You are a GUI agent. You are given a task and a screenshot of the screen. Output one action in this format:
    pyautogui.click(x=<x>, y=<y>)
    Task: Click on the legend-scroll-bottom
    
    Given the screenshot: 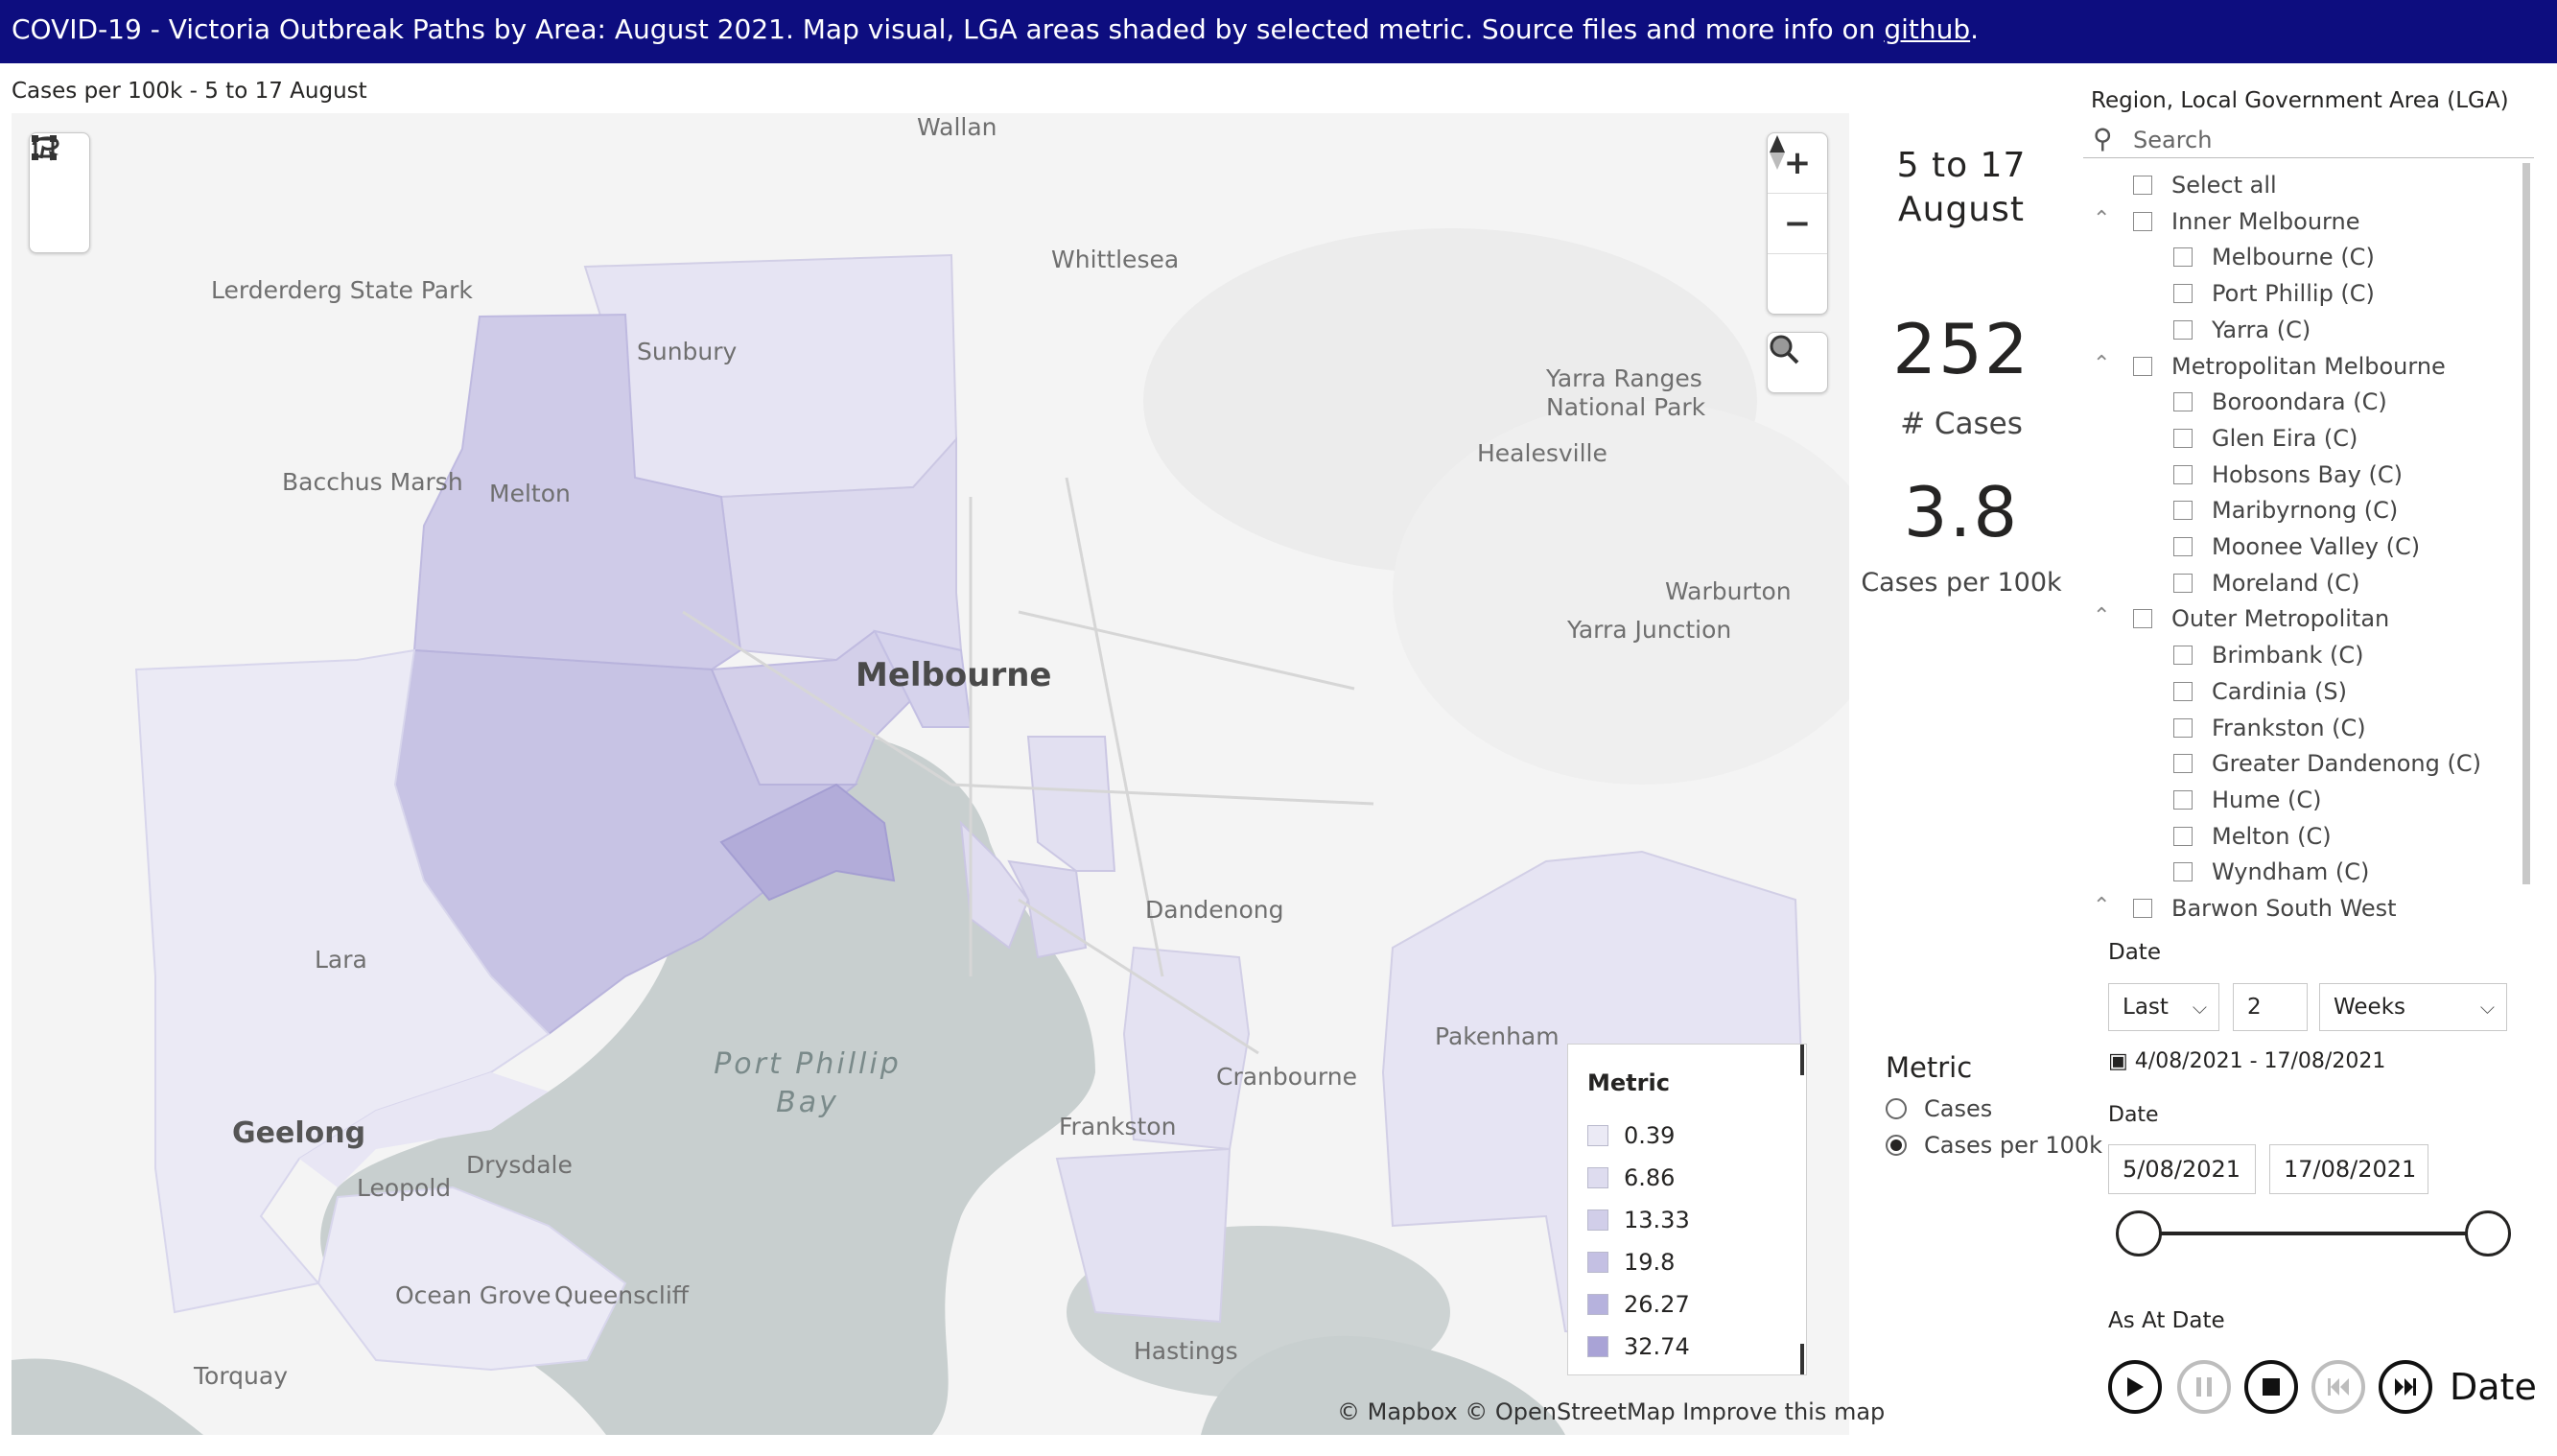 What is the action you would take?
    pyautogui.click(x=1802, y=1359)
    